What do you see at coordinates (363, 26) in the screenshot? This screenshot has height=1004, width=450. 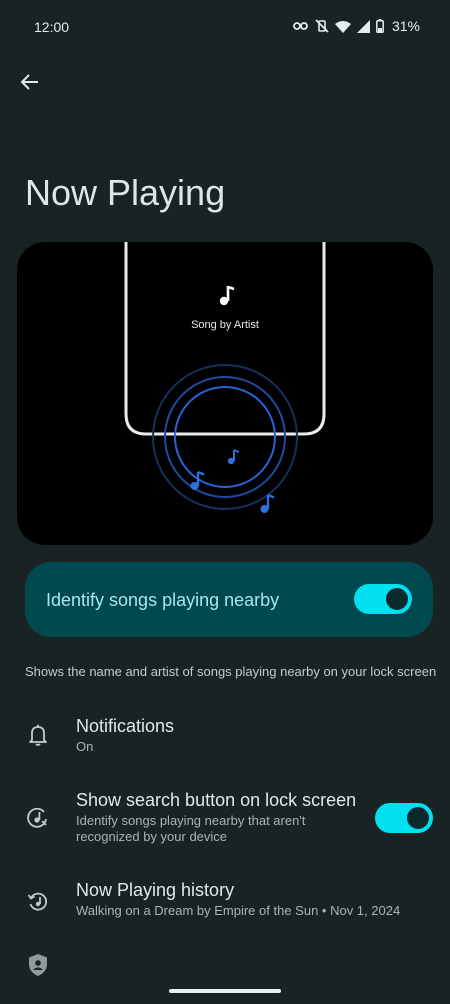 I see `signal-icon` at bounding box center [363, 26].